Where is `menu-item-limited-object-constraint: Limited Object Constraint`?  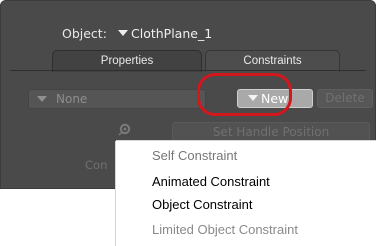 menu-item-limited-object-constraint: Limited Object Constraint is located at coordinates (225, 229).